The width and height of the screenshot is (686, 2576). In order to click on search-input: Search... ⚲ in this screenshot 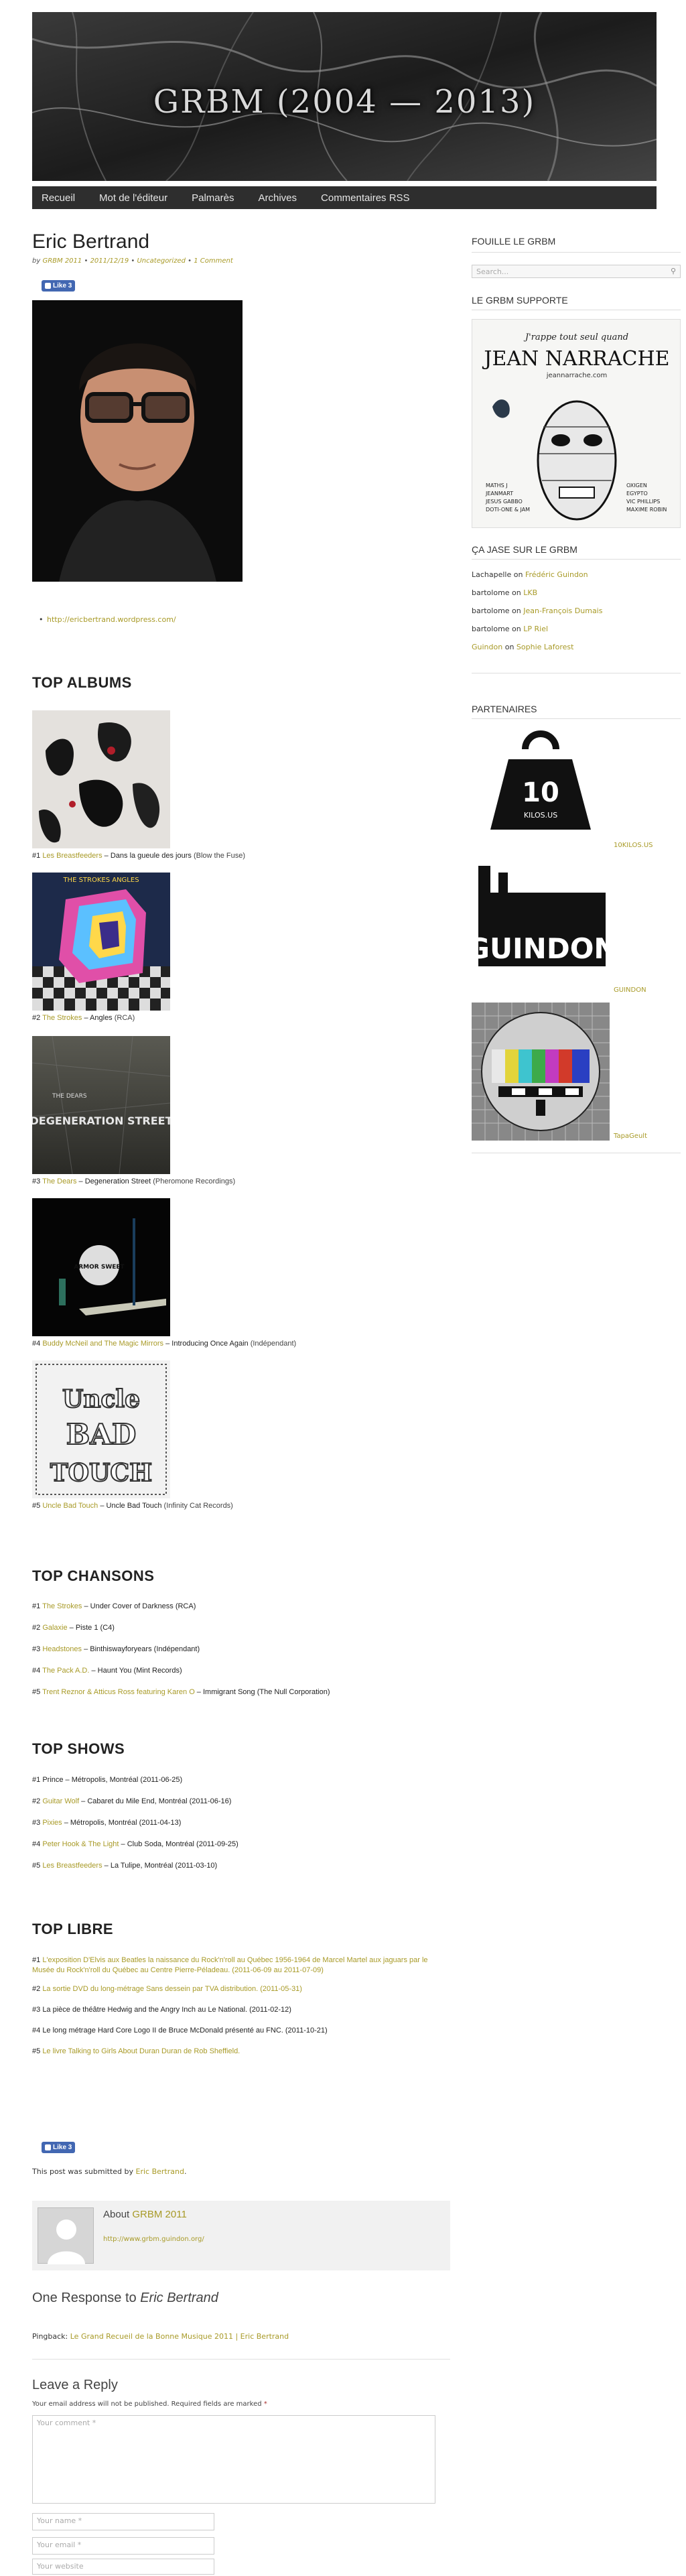, I will do `click(576, 271)`.